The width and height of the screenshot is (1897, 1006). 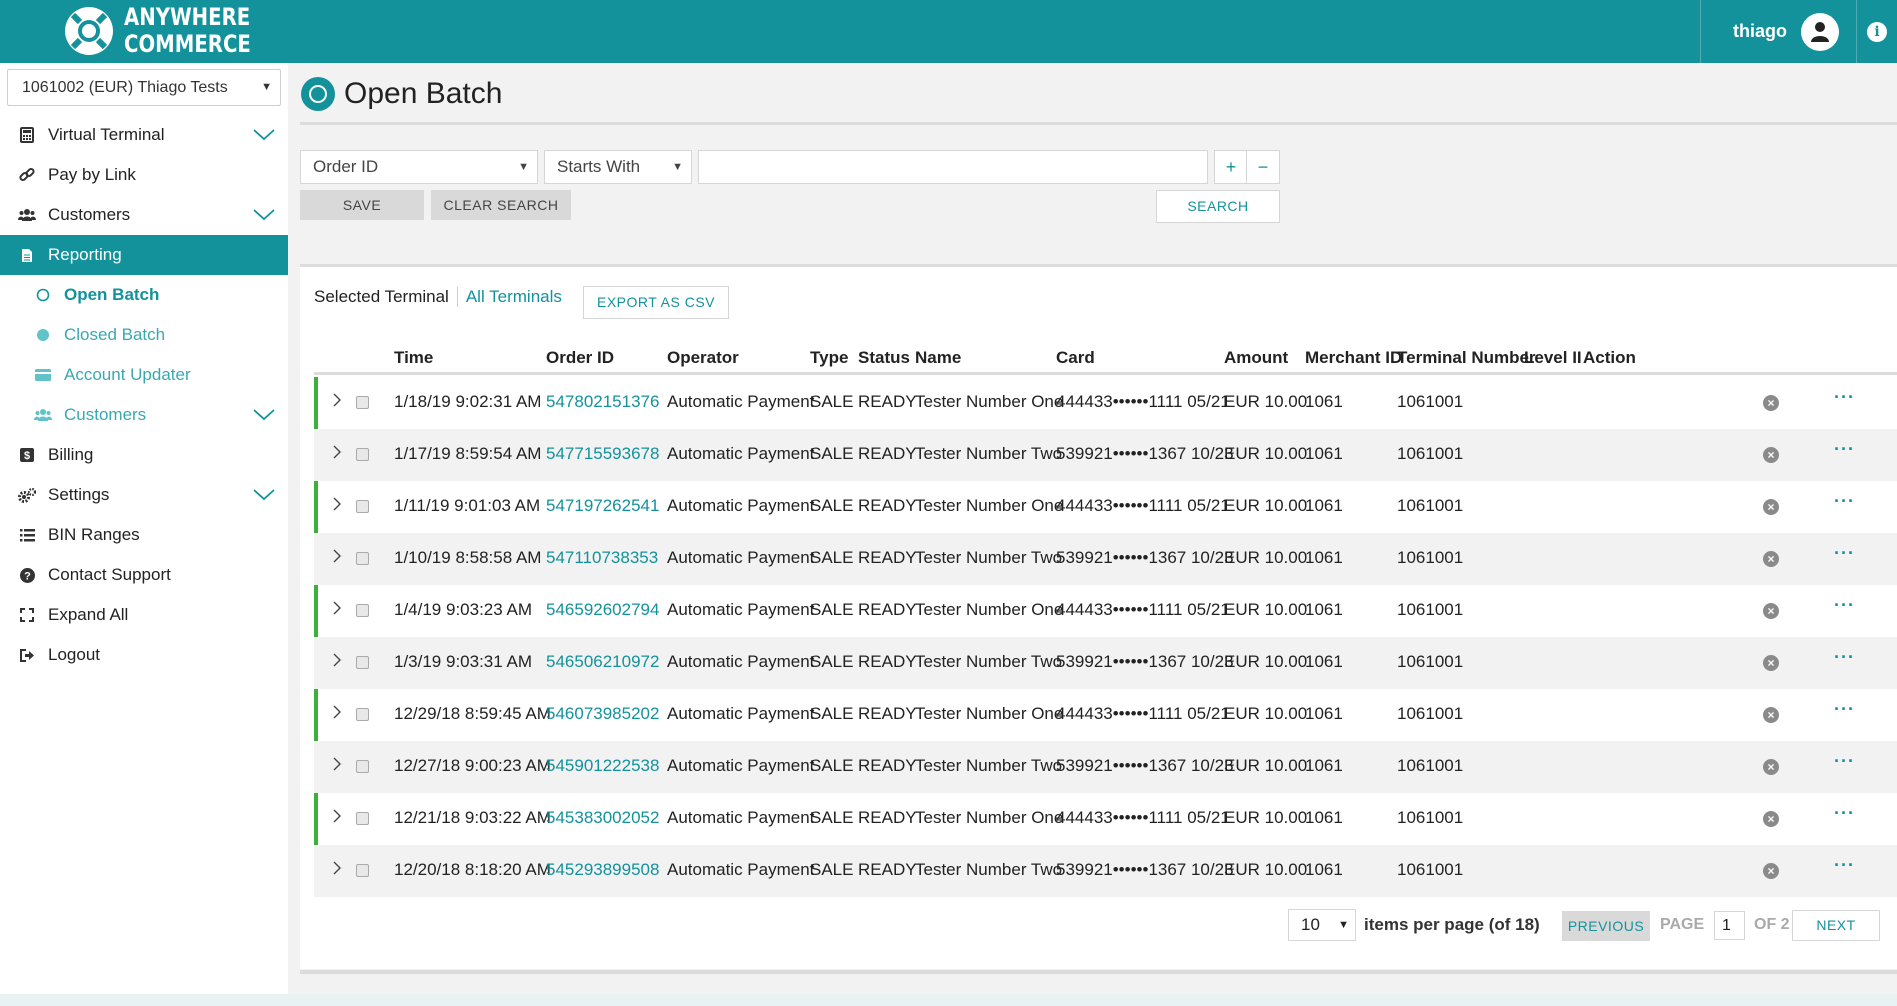 What do you see at coordinates (144, 215) in the screenshot?
I see `sidebar-item-customers: Customers` at bounding box center [144, 215].